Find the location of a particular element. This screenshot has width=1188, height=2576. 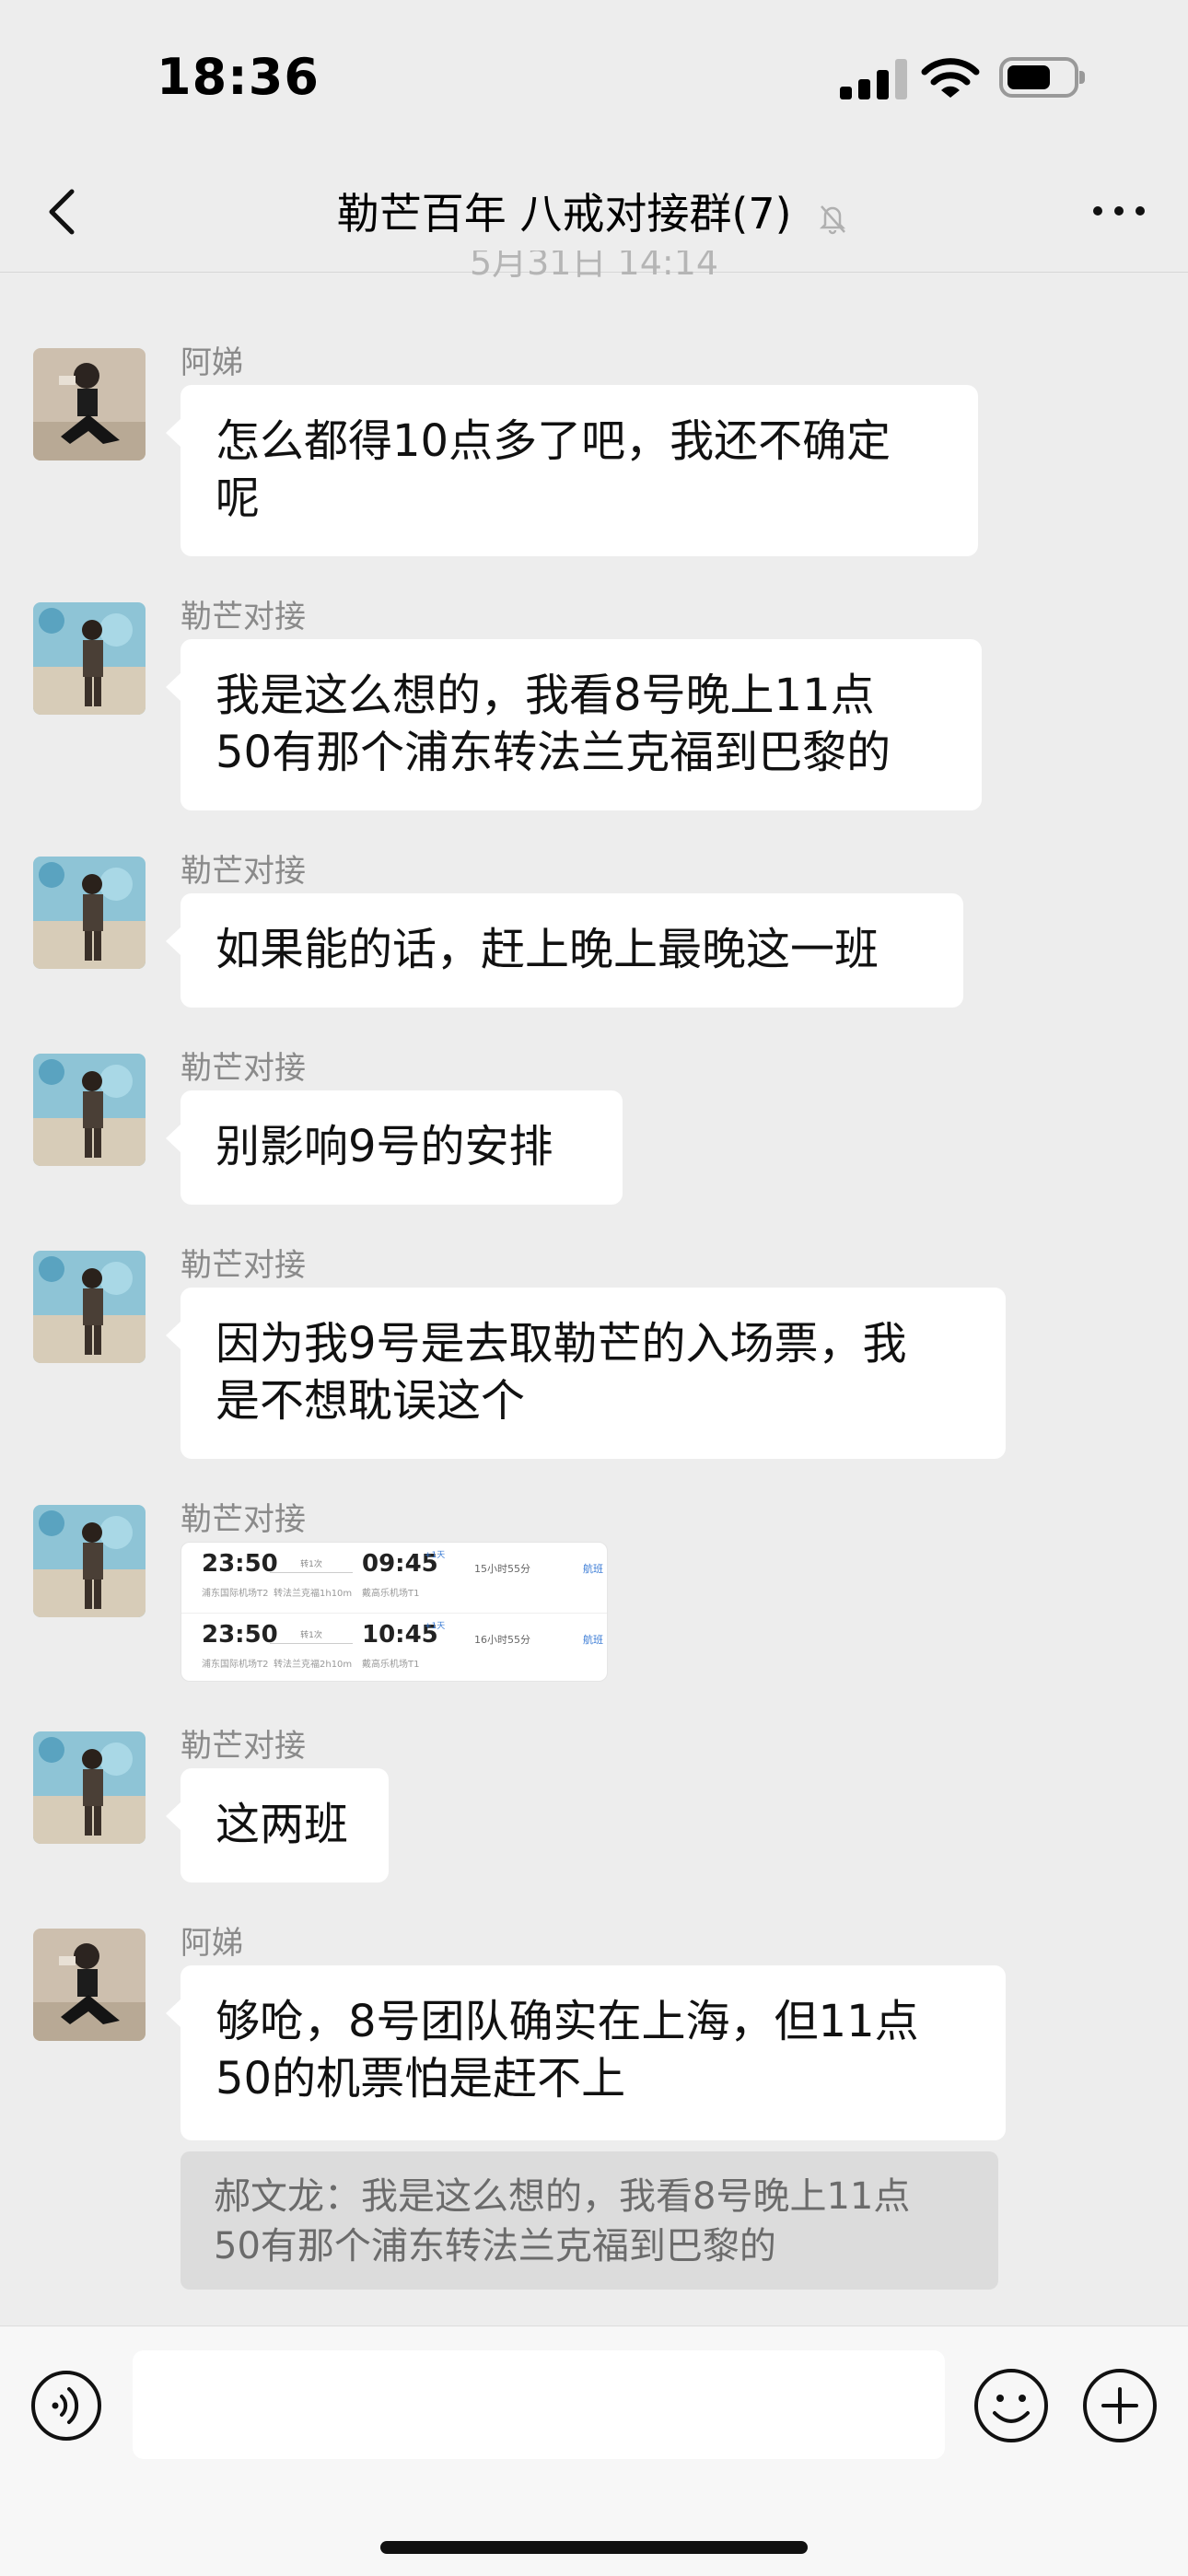

wifi-icon is located at coordinates (951, 78).